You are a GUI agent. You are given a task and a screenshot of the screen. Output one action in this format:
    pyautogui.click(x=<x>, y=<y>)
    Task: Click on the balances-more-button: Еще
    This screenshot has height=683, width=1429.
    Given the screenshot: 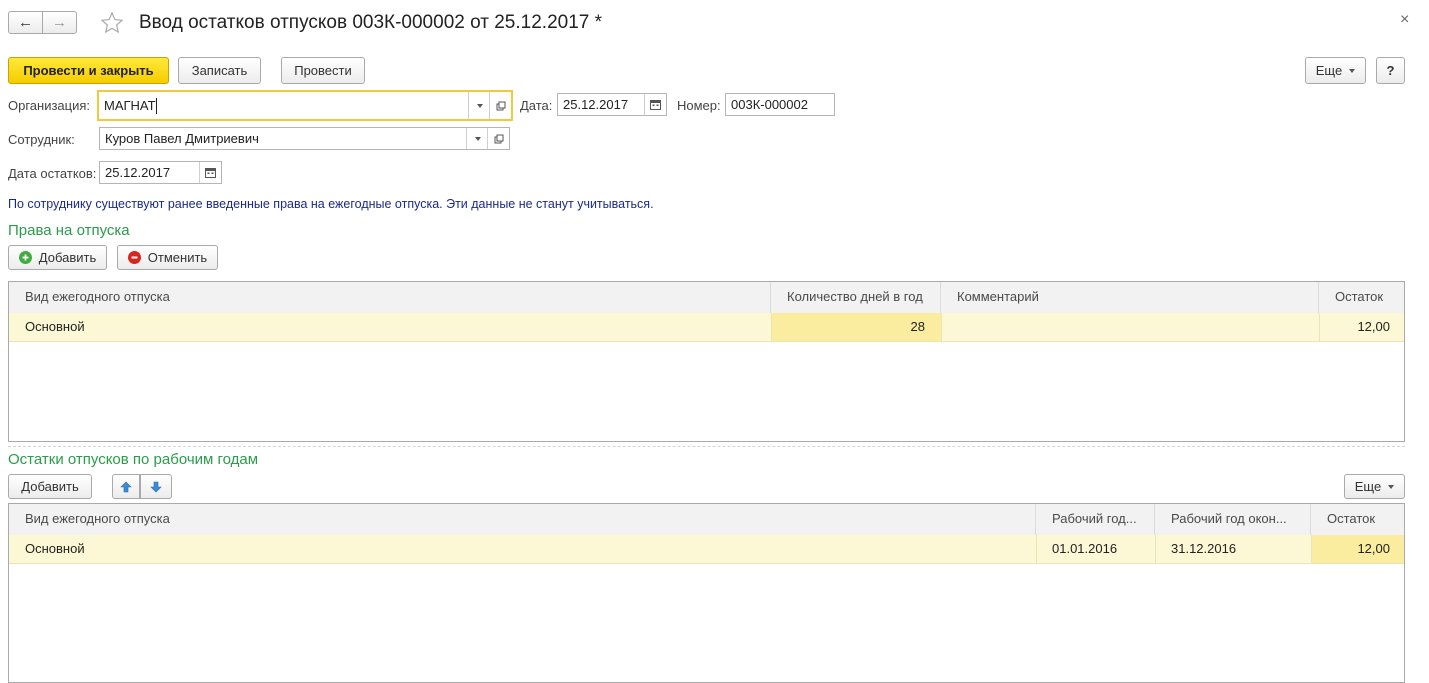 What is the action you would take?
    pyautogui.click(x=1374, y=486)
    